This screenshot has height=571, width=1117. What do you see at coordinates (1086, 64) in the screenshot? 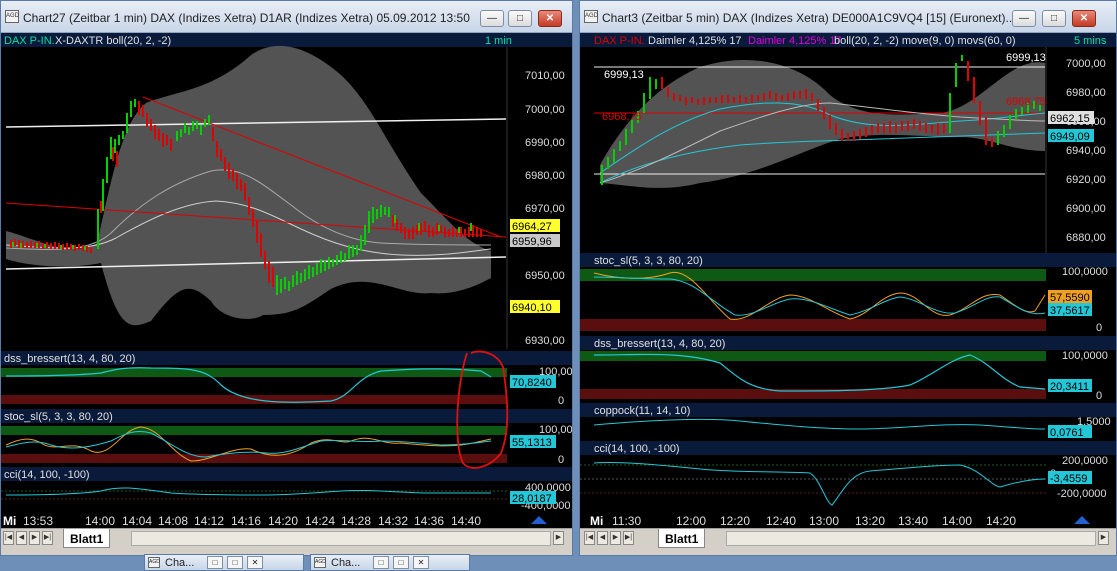
I see `right-price-tick: 7000,00` at bounding box center [1086, 64].